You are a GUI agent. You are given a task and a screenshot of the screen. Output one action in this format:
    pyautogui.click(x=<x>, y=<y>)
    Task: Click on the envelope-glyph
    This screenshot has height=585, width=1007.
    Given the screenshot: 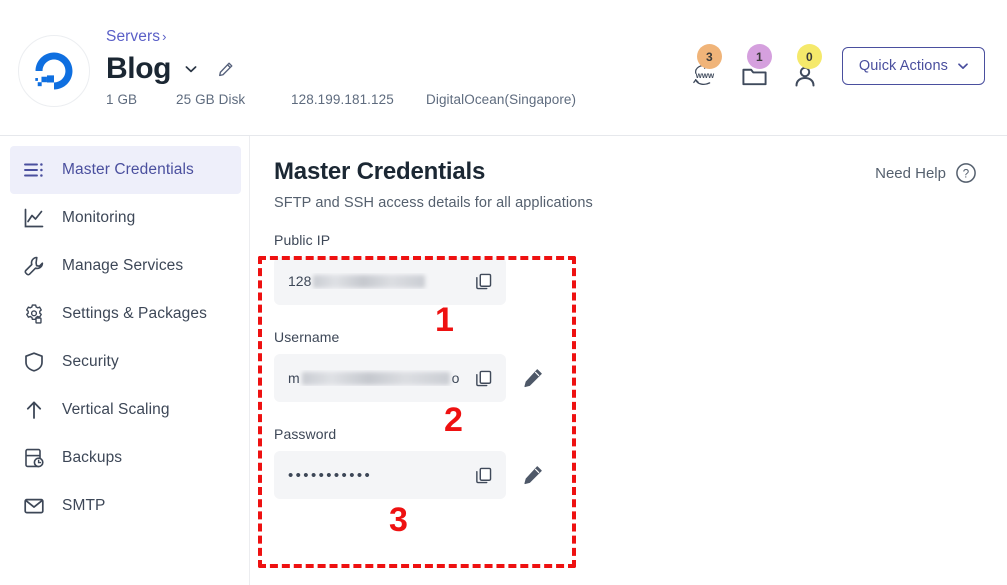 What is the action you would take?
    pyautogui.click(x=34, y=506)
    